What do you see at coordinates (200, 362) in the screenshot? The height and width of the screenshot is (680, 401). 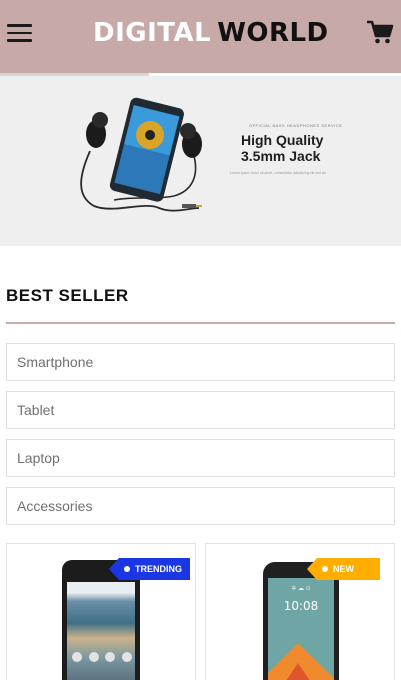 I see `category-smartphone: Smartphone` at bounding box center [200, 362].